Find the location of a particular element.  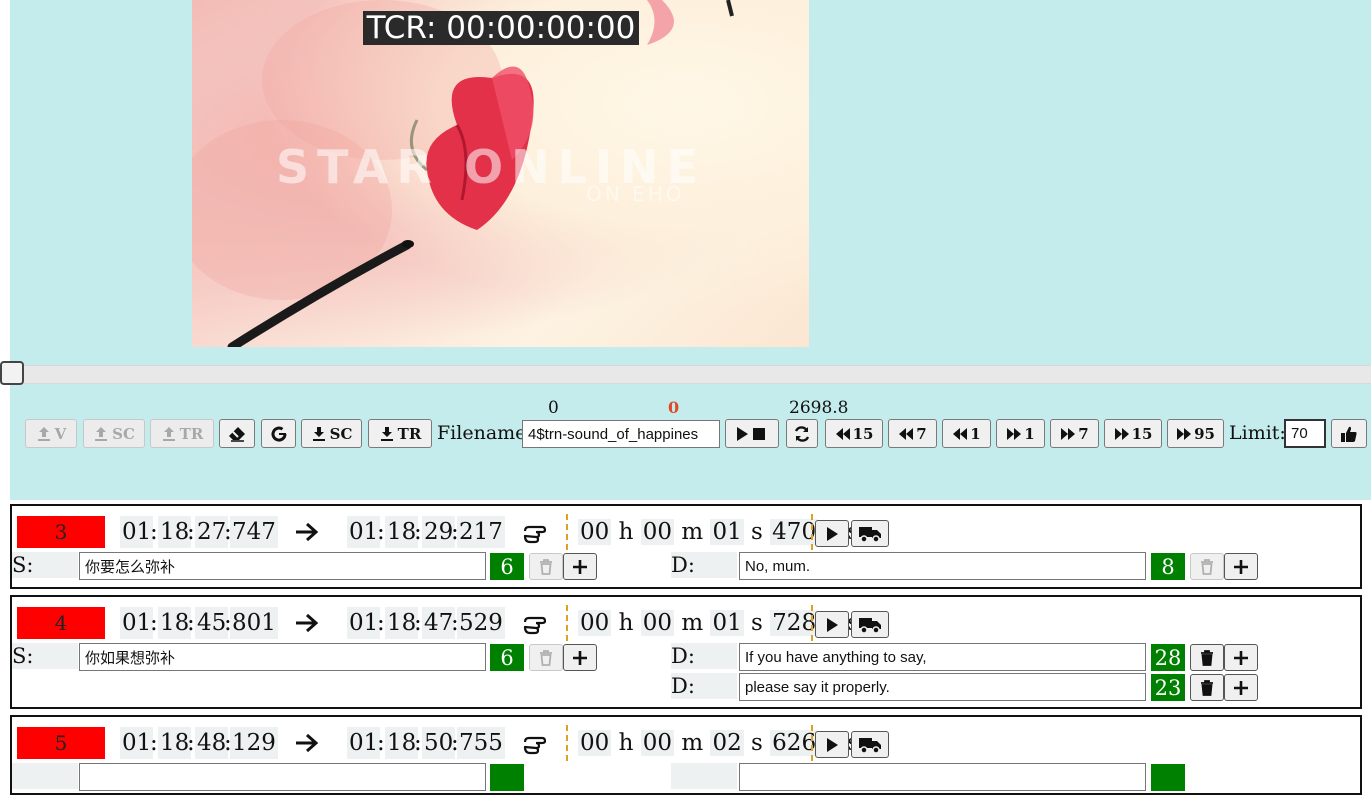

eraser-icon is located at coordinates (237, 434).